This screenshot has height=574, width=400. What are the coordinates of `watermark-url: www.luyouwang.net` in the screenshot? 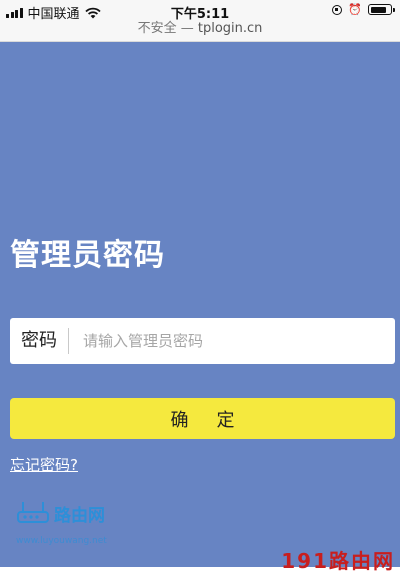 It's located at (61, 541).